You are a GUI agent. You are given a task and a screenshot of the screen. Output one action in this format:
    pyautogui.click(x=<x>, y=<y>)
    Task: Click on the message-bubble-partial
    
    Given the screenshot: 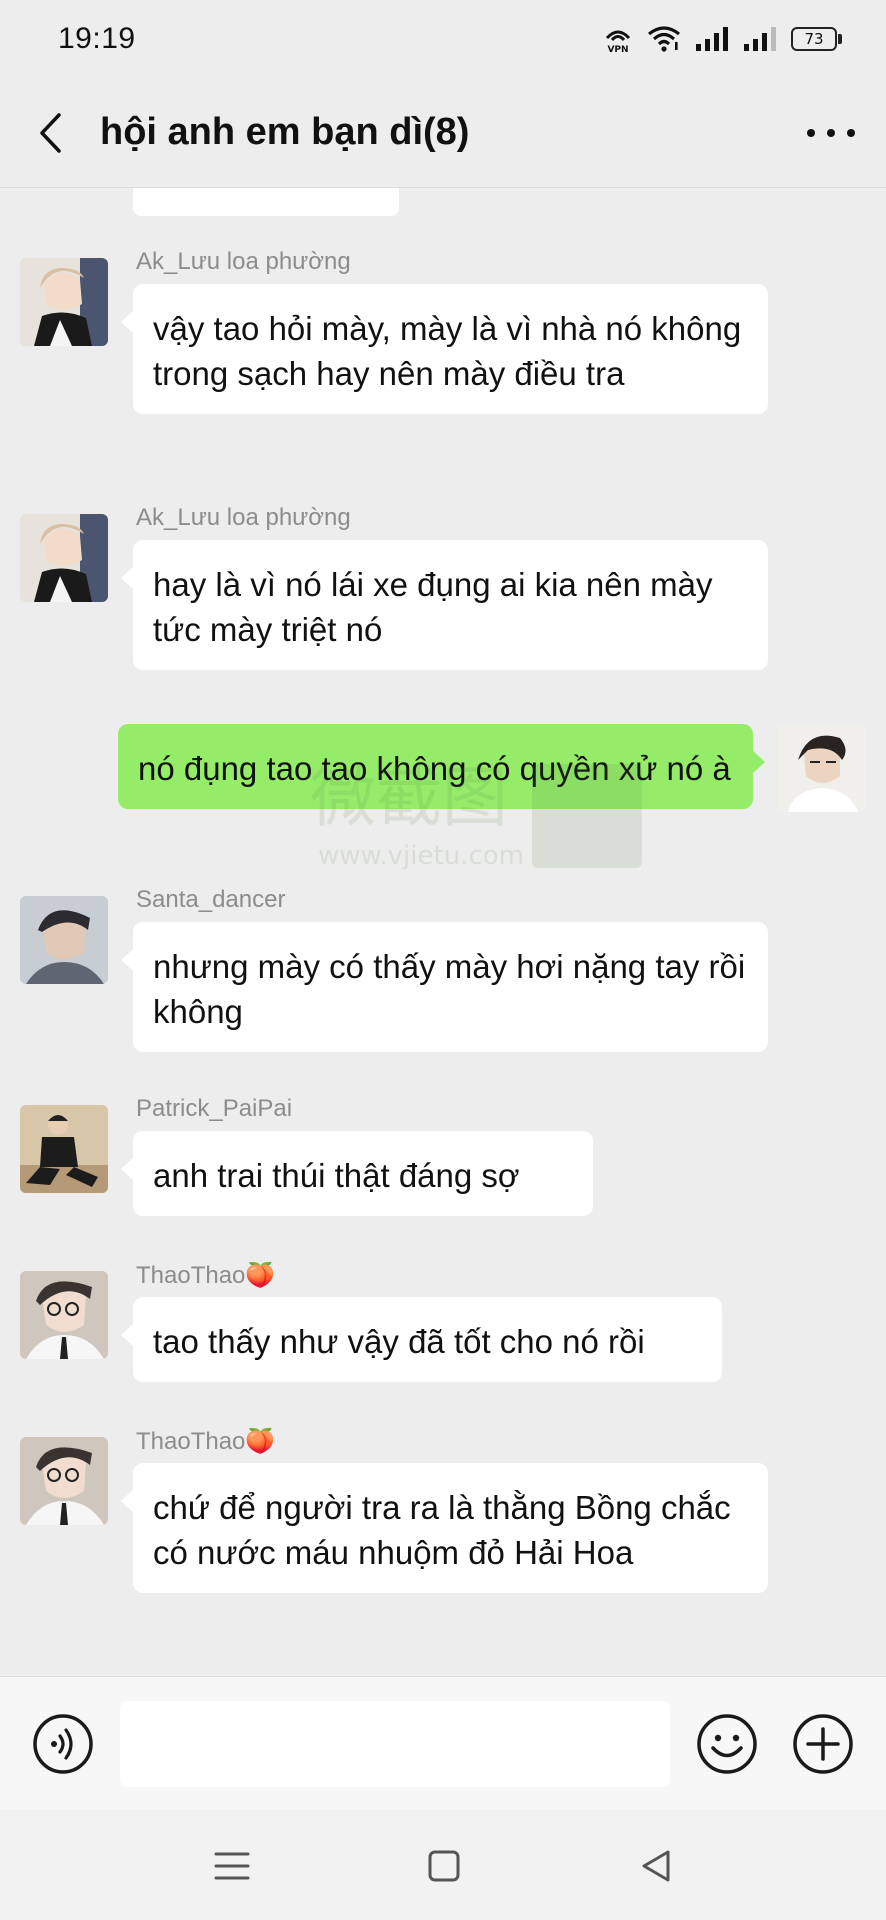 What is the action you would take?
    pyautogui.click(x=266, y=202)
    